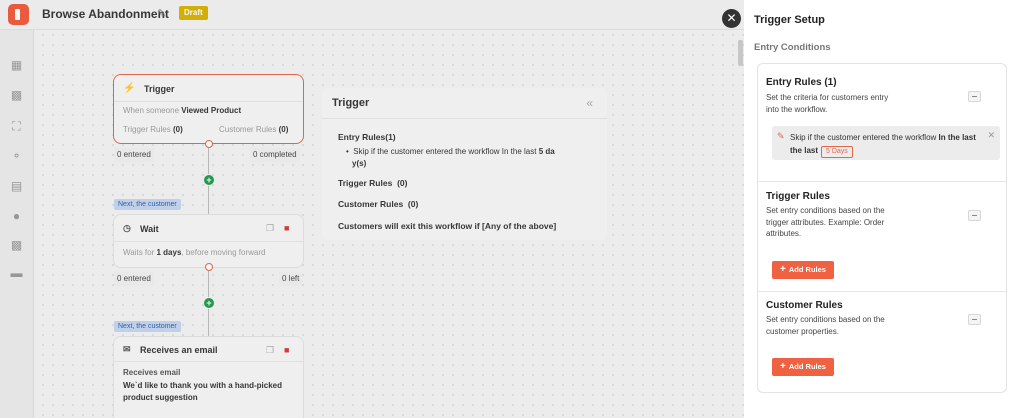  Describe the element at coordinates (974, 96) in the screenshot. I see `entry-rules-collapse-toggle` at that location.